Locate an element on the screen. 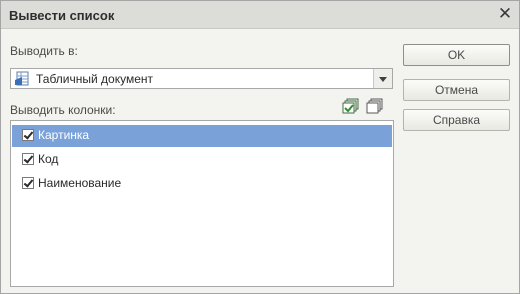 The width and height of the screenshot is (520, 294). ok-button: OK is located at coordinates (456, 55).